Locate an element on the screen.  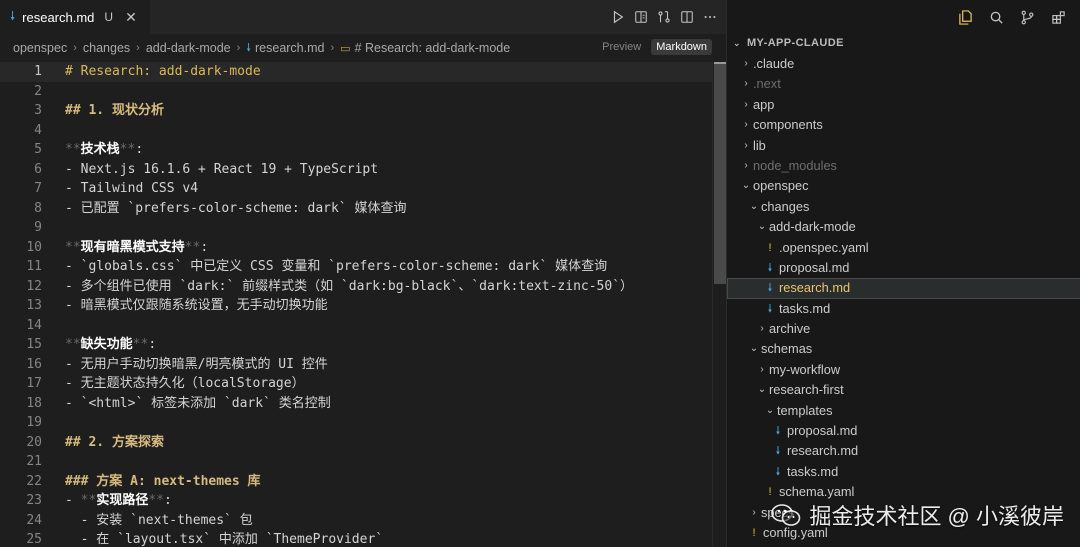
tree-folder: › node_modules is located at coordinates (903, 166).